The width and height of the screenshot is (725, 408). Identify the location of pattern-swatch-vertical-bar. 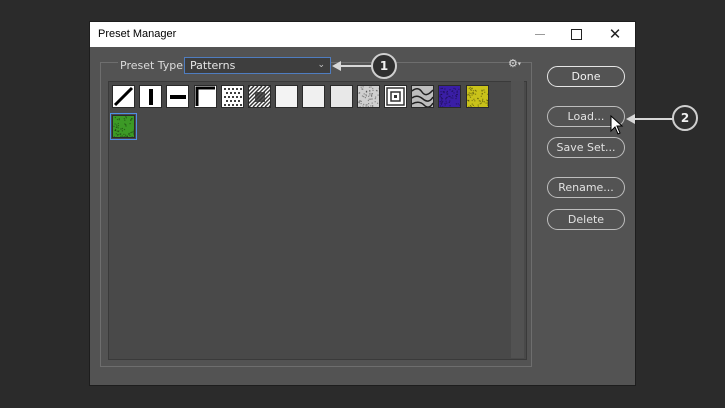
(151, 96).